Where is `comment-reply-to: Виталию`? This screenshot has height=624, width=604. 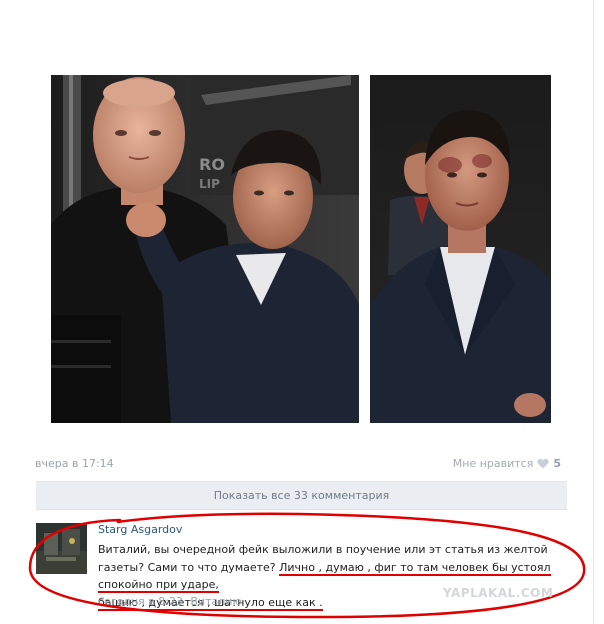
comment-reply-to: Виталию is located at coordinates (215, 601).